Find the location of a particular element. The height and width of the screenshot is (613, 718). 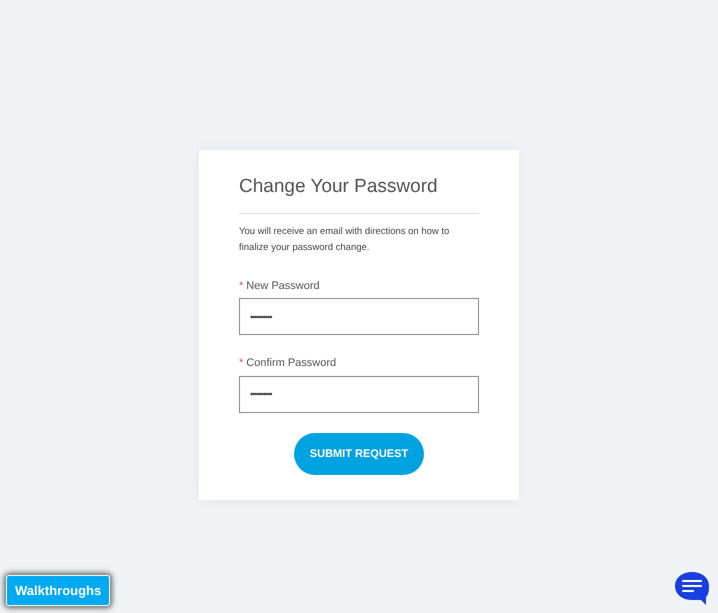

field-label: New Password is located at coordinates (283, 286).